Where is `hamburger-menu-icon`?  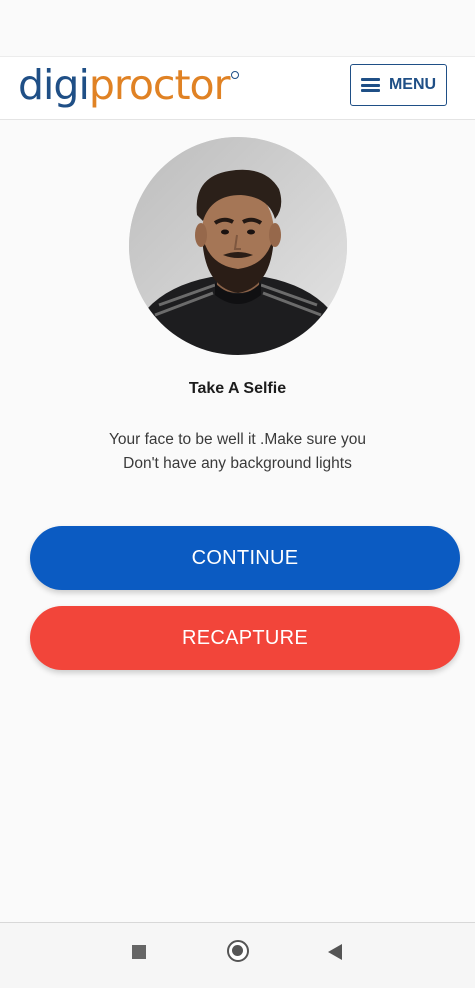
hamburger-menu-icon is located at coordinates (370, 85).